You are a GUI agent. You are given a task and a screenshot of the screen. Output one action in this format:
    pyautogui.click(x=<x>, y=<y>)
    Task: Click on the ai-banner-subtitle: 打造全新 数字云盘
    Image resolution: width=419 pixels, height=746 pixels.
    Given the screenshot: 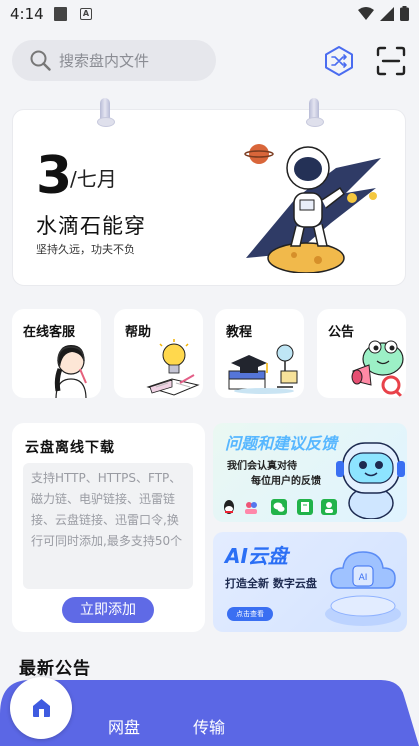 What is the action you would take?
    pyautogui.click(x=271, y=583)
    